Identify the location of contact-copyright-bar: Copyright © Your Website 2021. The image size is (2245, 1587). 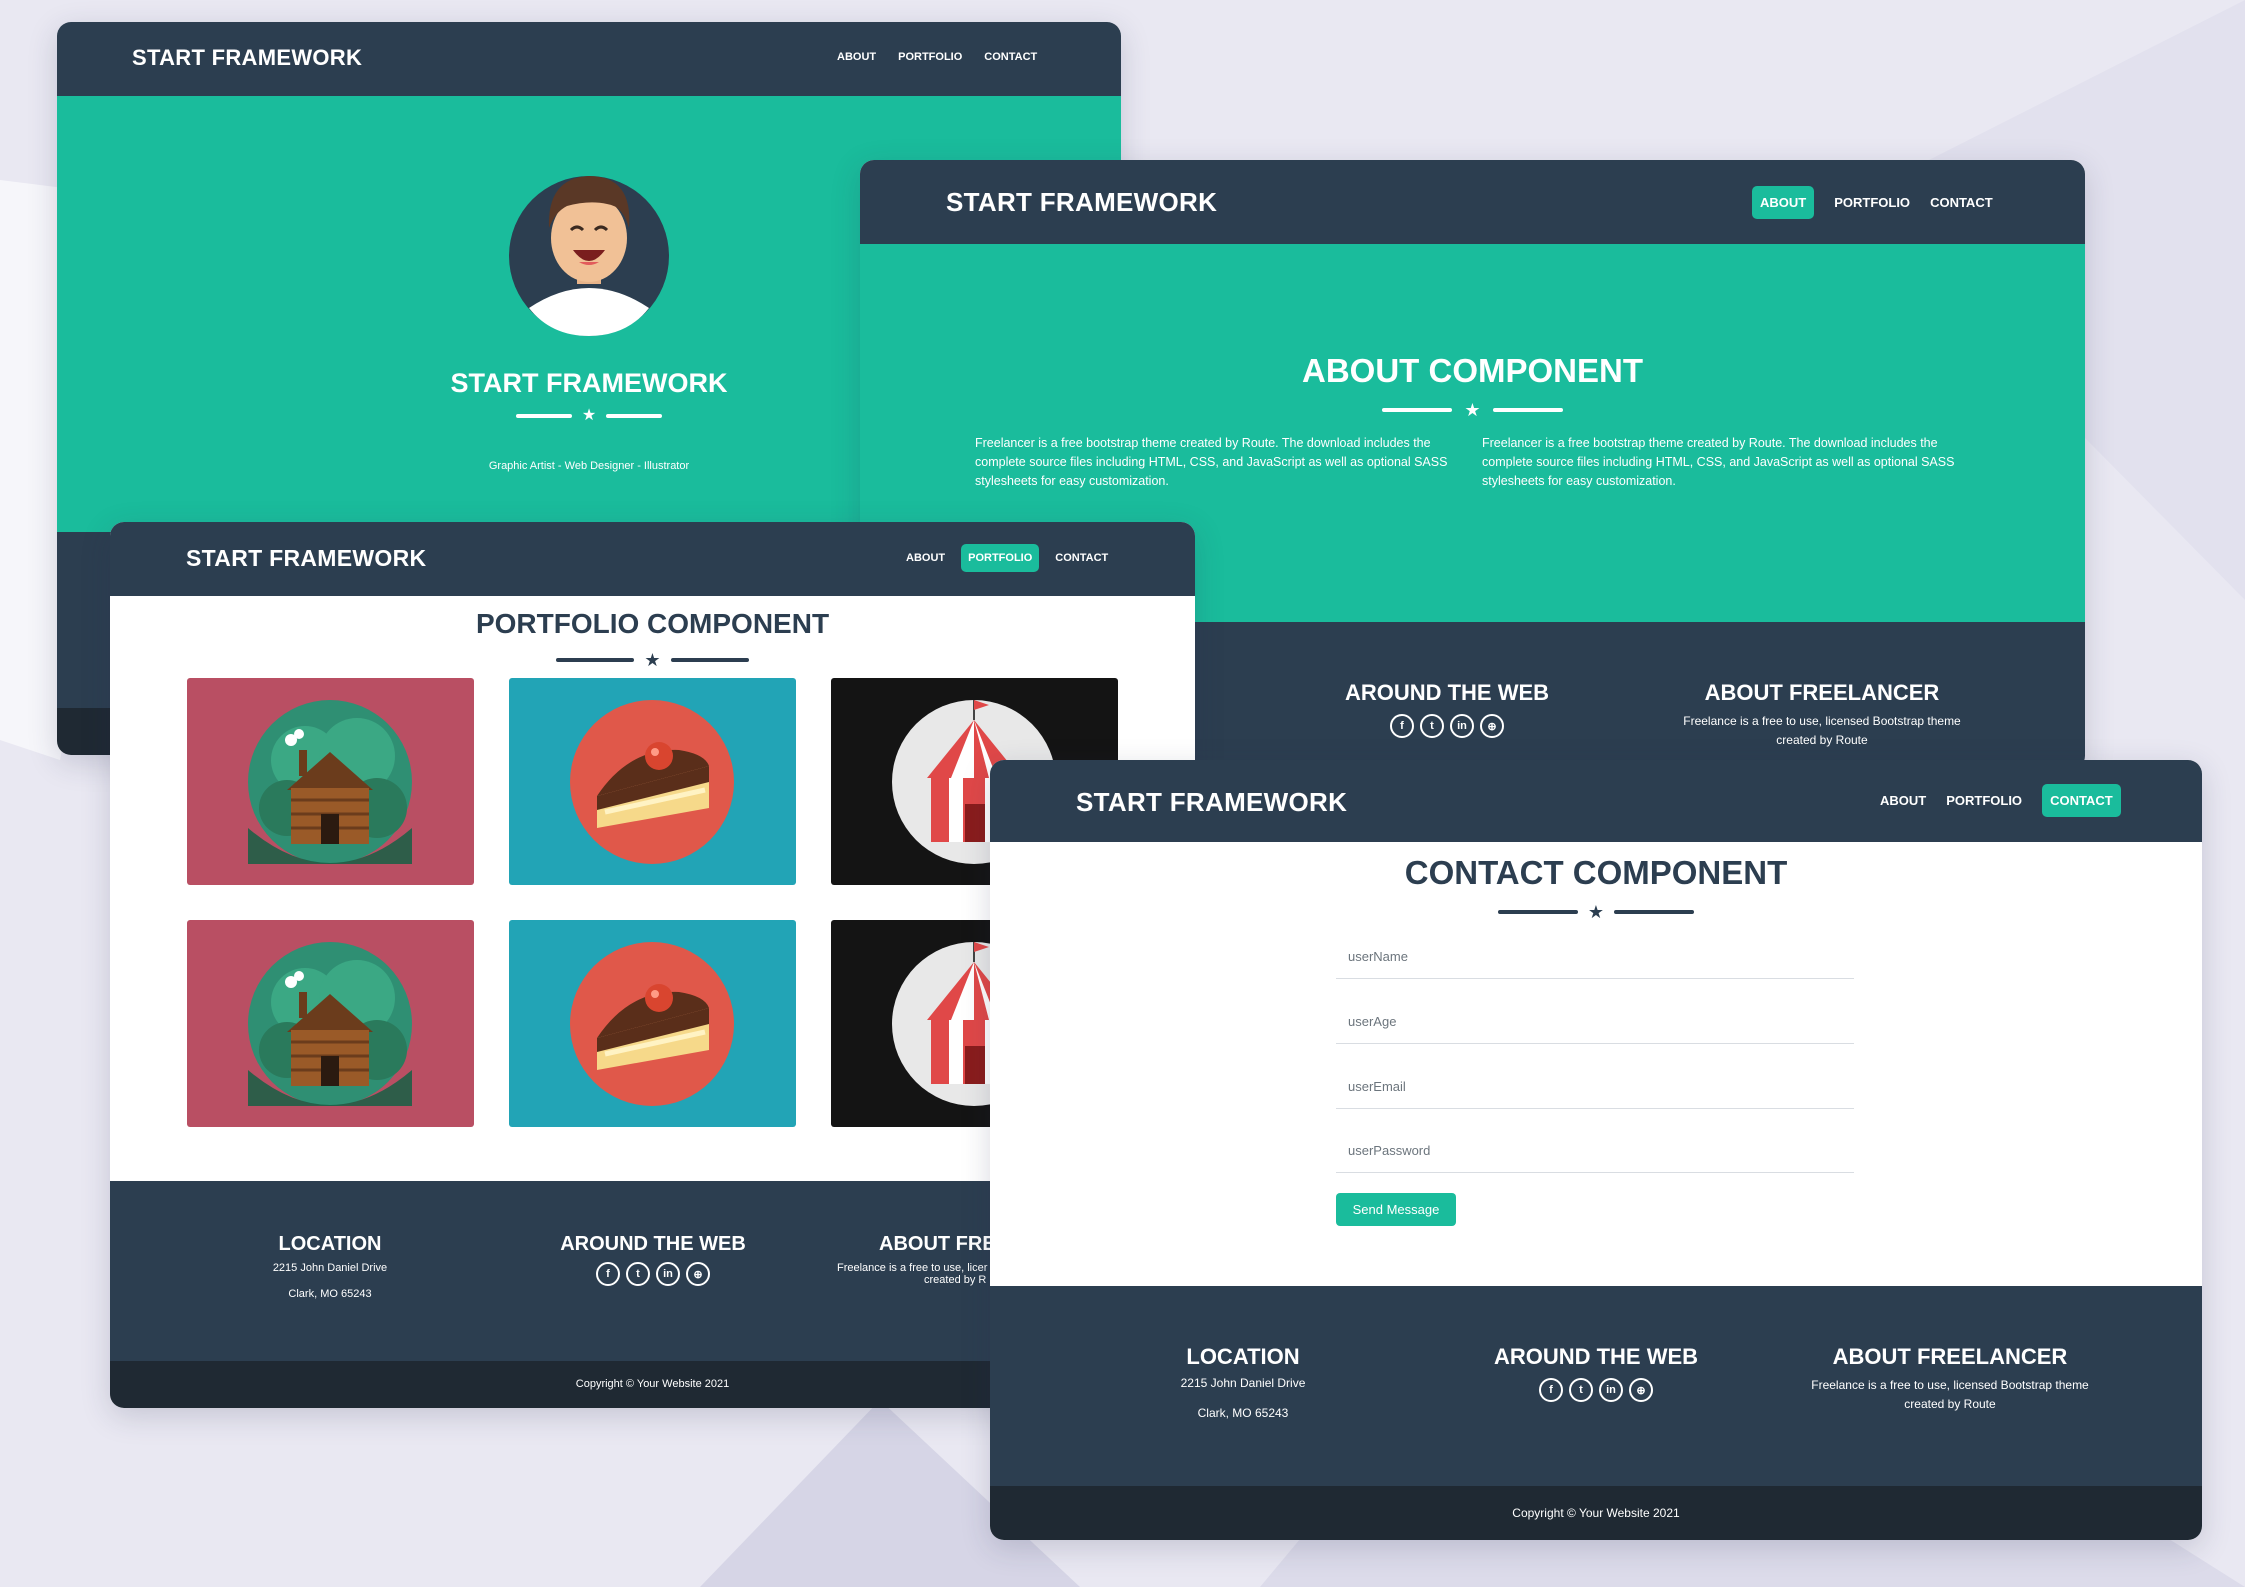
(1596, 1513).